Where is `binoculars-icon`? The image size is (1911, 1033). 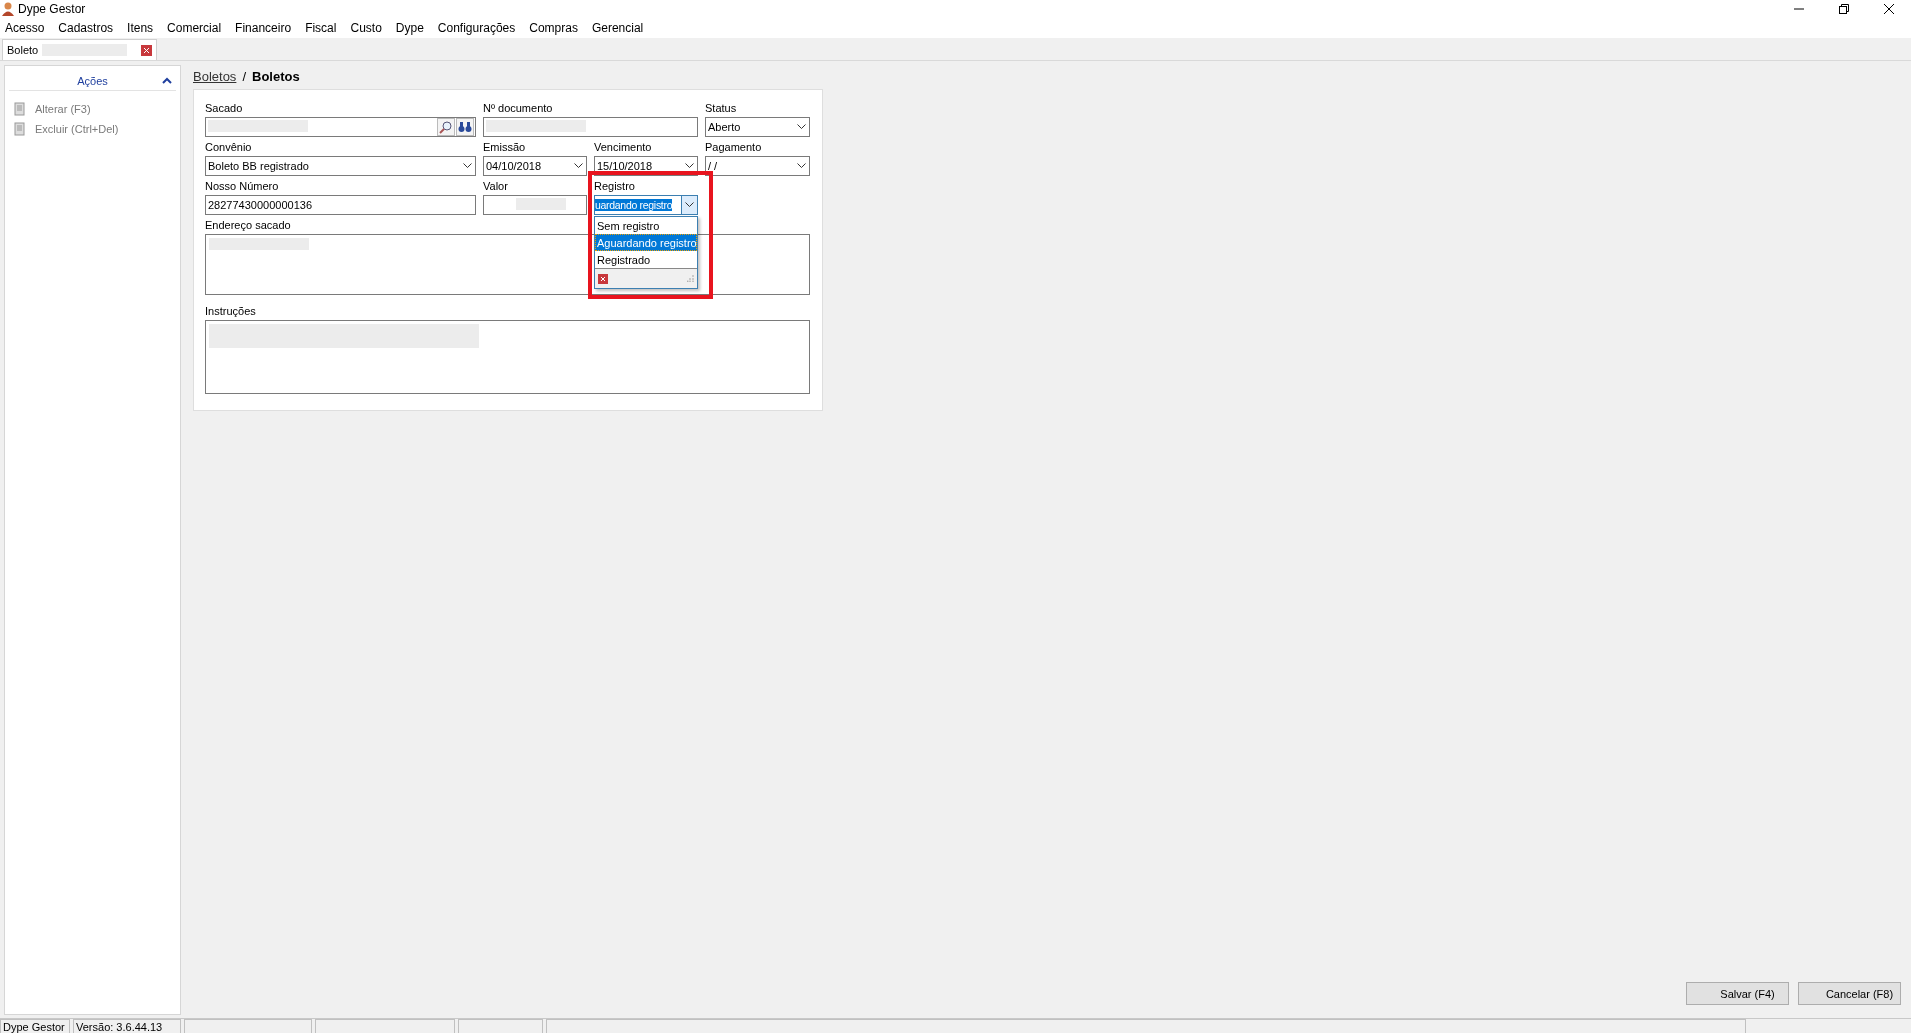 binoculars-icon is located at coordinates (465, 127).